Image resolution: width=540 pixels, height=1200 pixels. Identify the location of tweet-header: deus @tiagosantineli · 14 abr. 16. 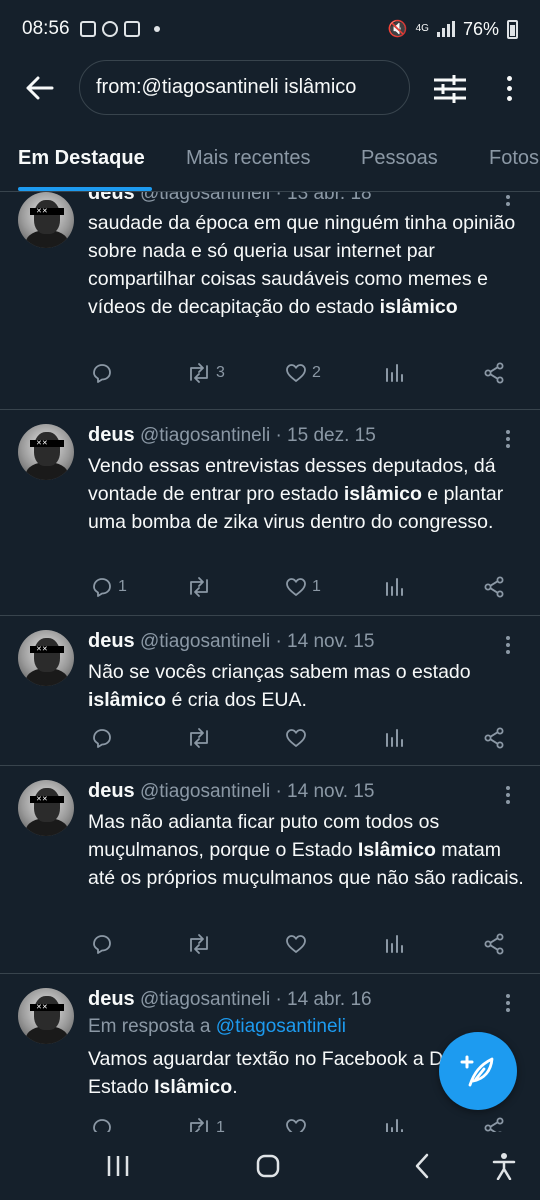
(230, 999).